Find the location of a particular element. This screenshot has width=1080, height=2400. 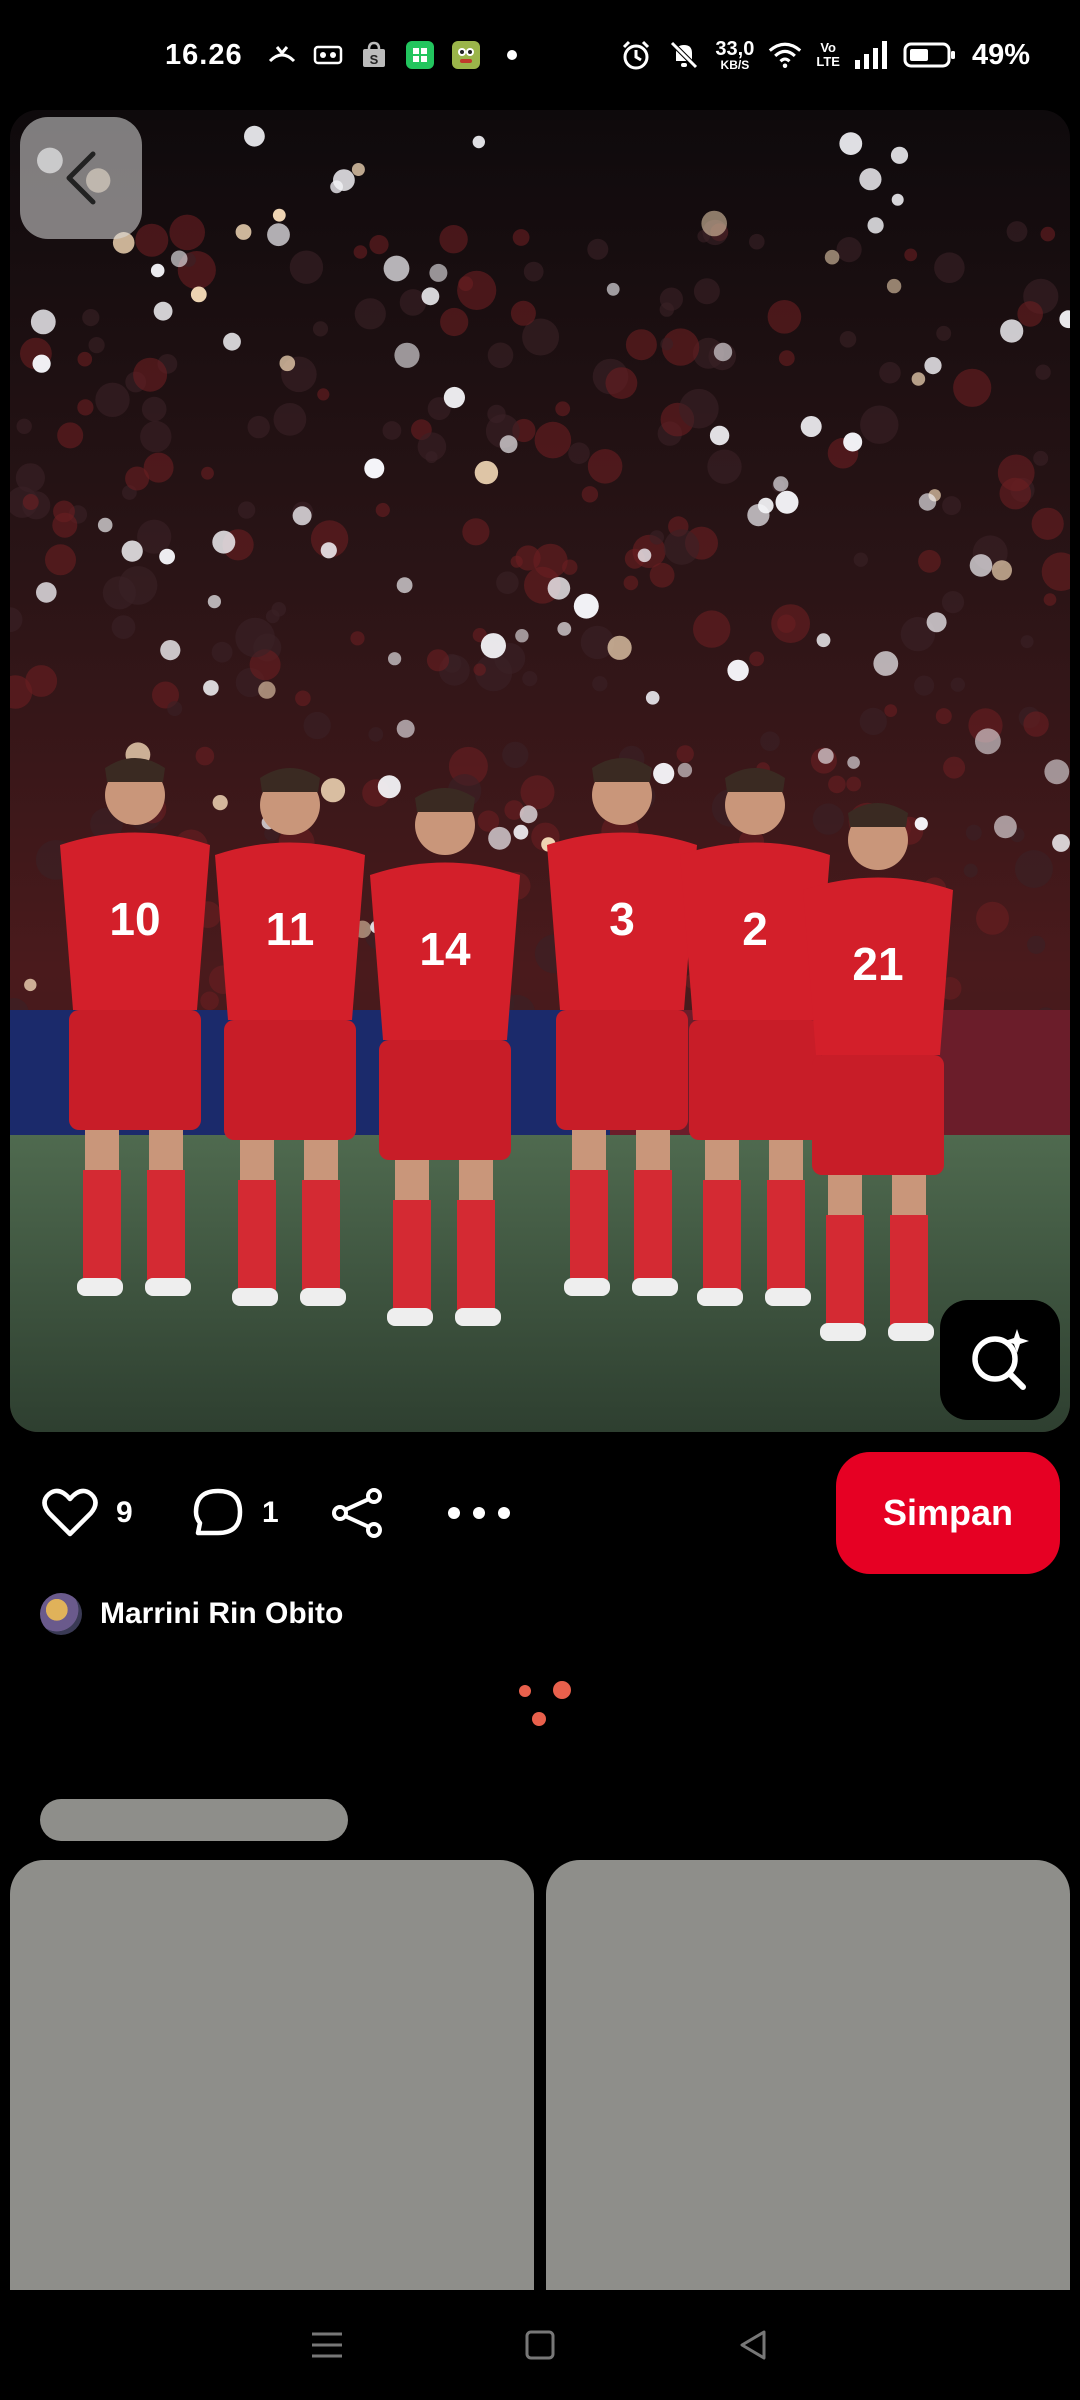

visual-search-button is located at coordinates (1000, 1360).